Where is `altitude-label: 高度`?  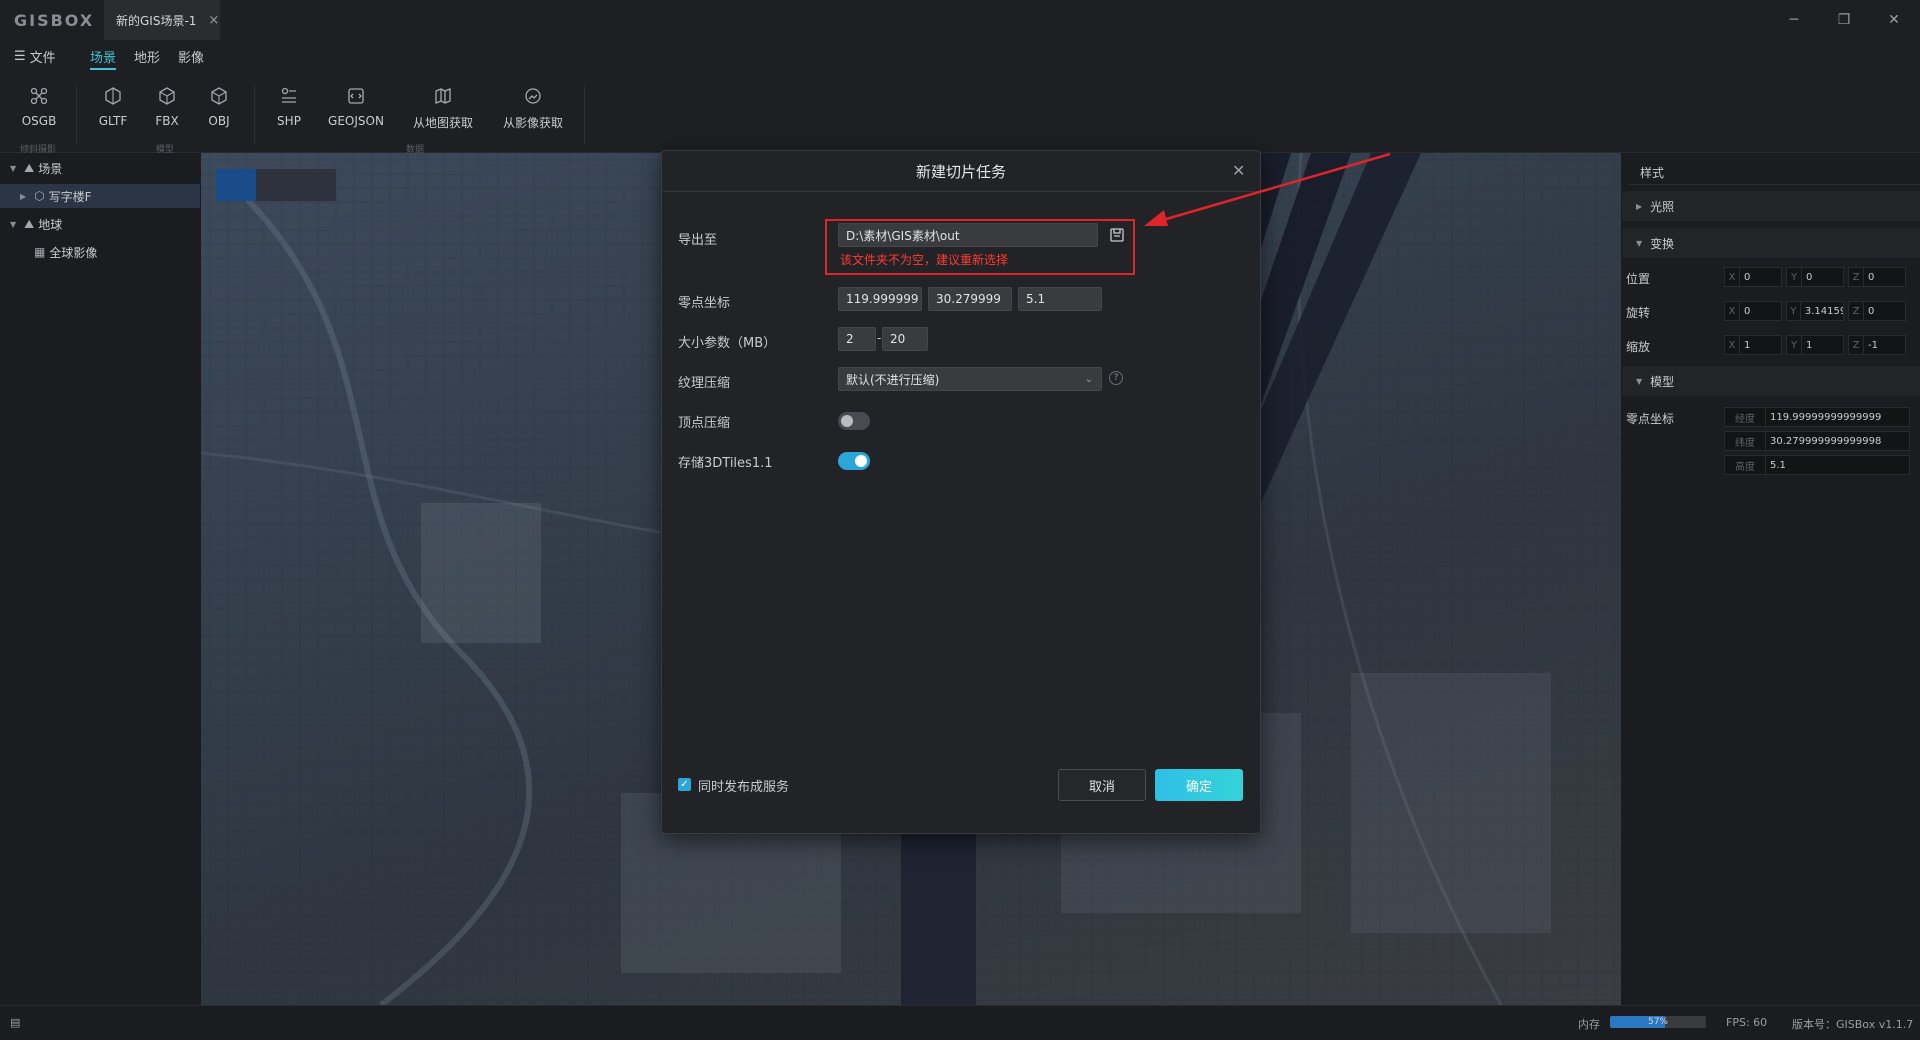 altitude-label: 高度 is located at coordinates (1745, 465).